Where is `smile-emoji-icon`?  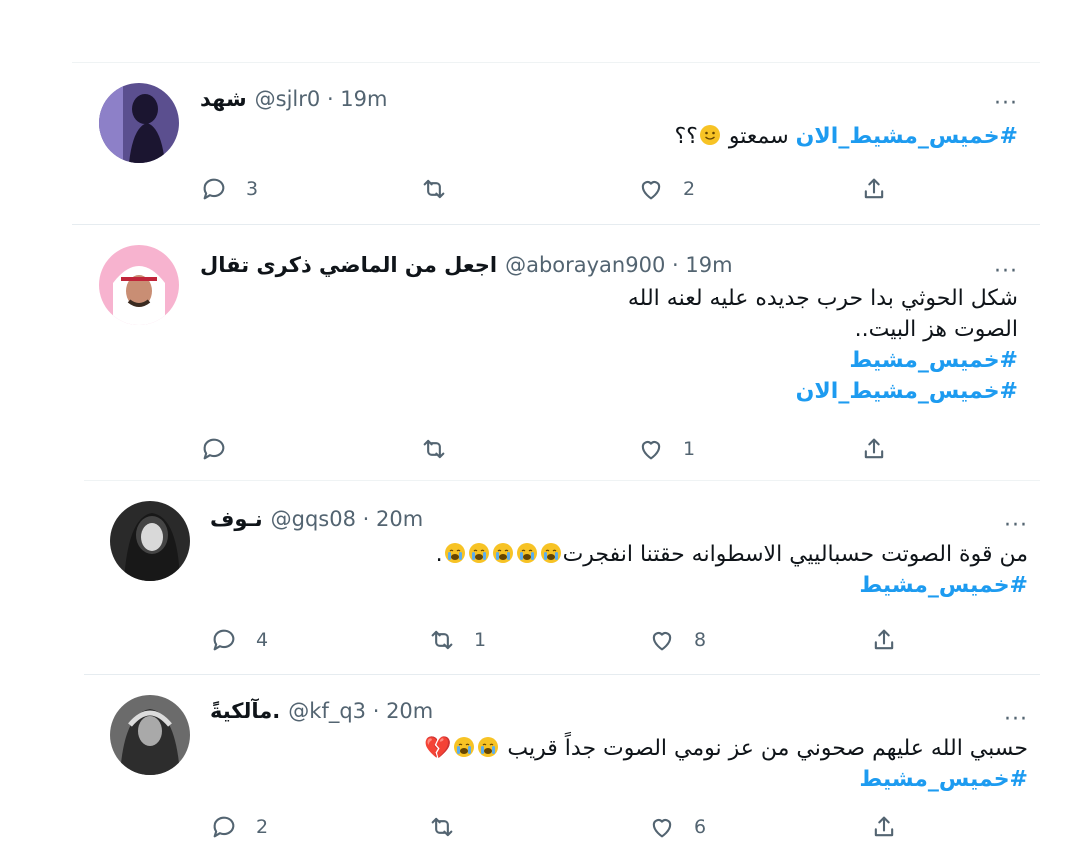
smile-emoji-icon is located at coordinates (710, 135).